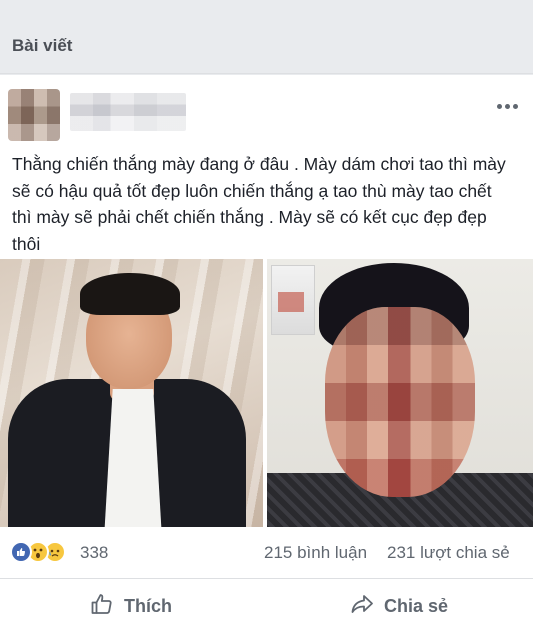 This screenshot has width=533, height=629. What do you see at coordinates (148, 605) in the screenshot?
I see `like-label: Thích` at bounding box center [148, 605].